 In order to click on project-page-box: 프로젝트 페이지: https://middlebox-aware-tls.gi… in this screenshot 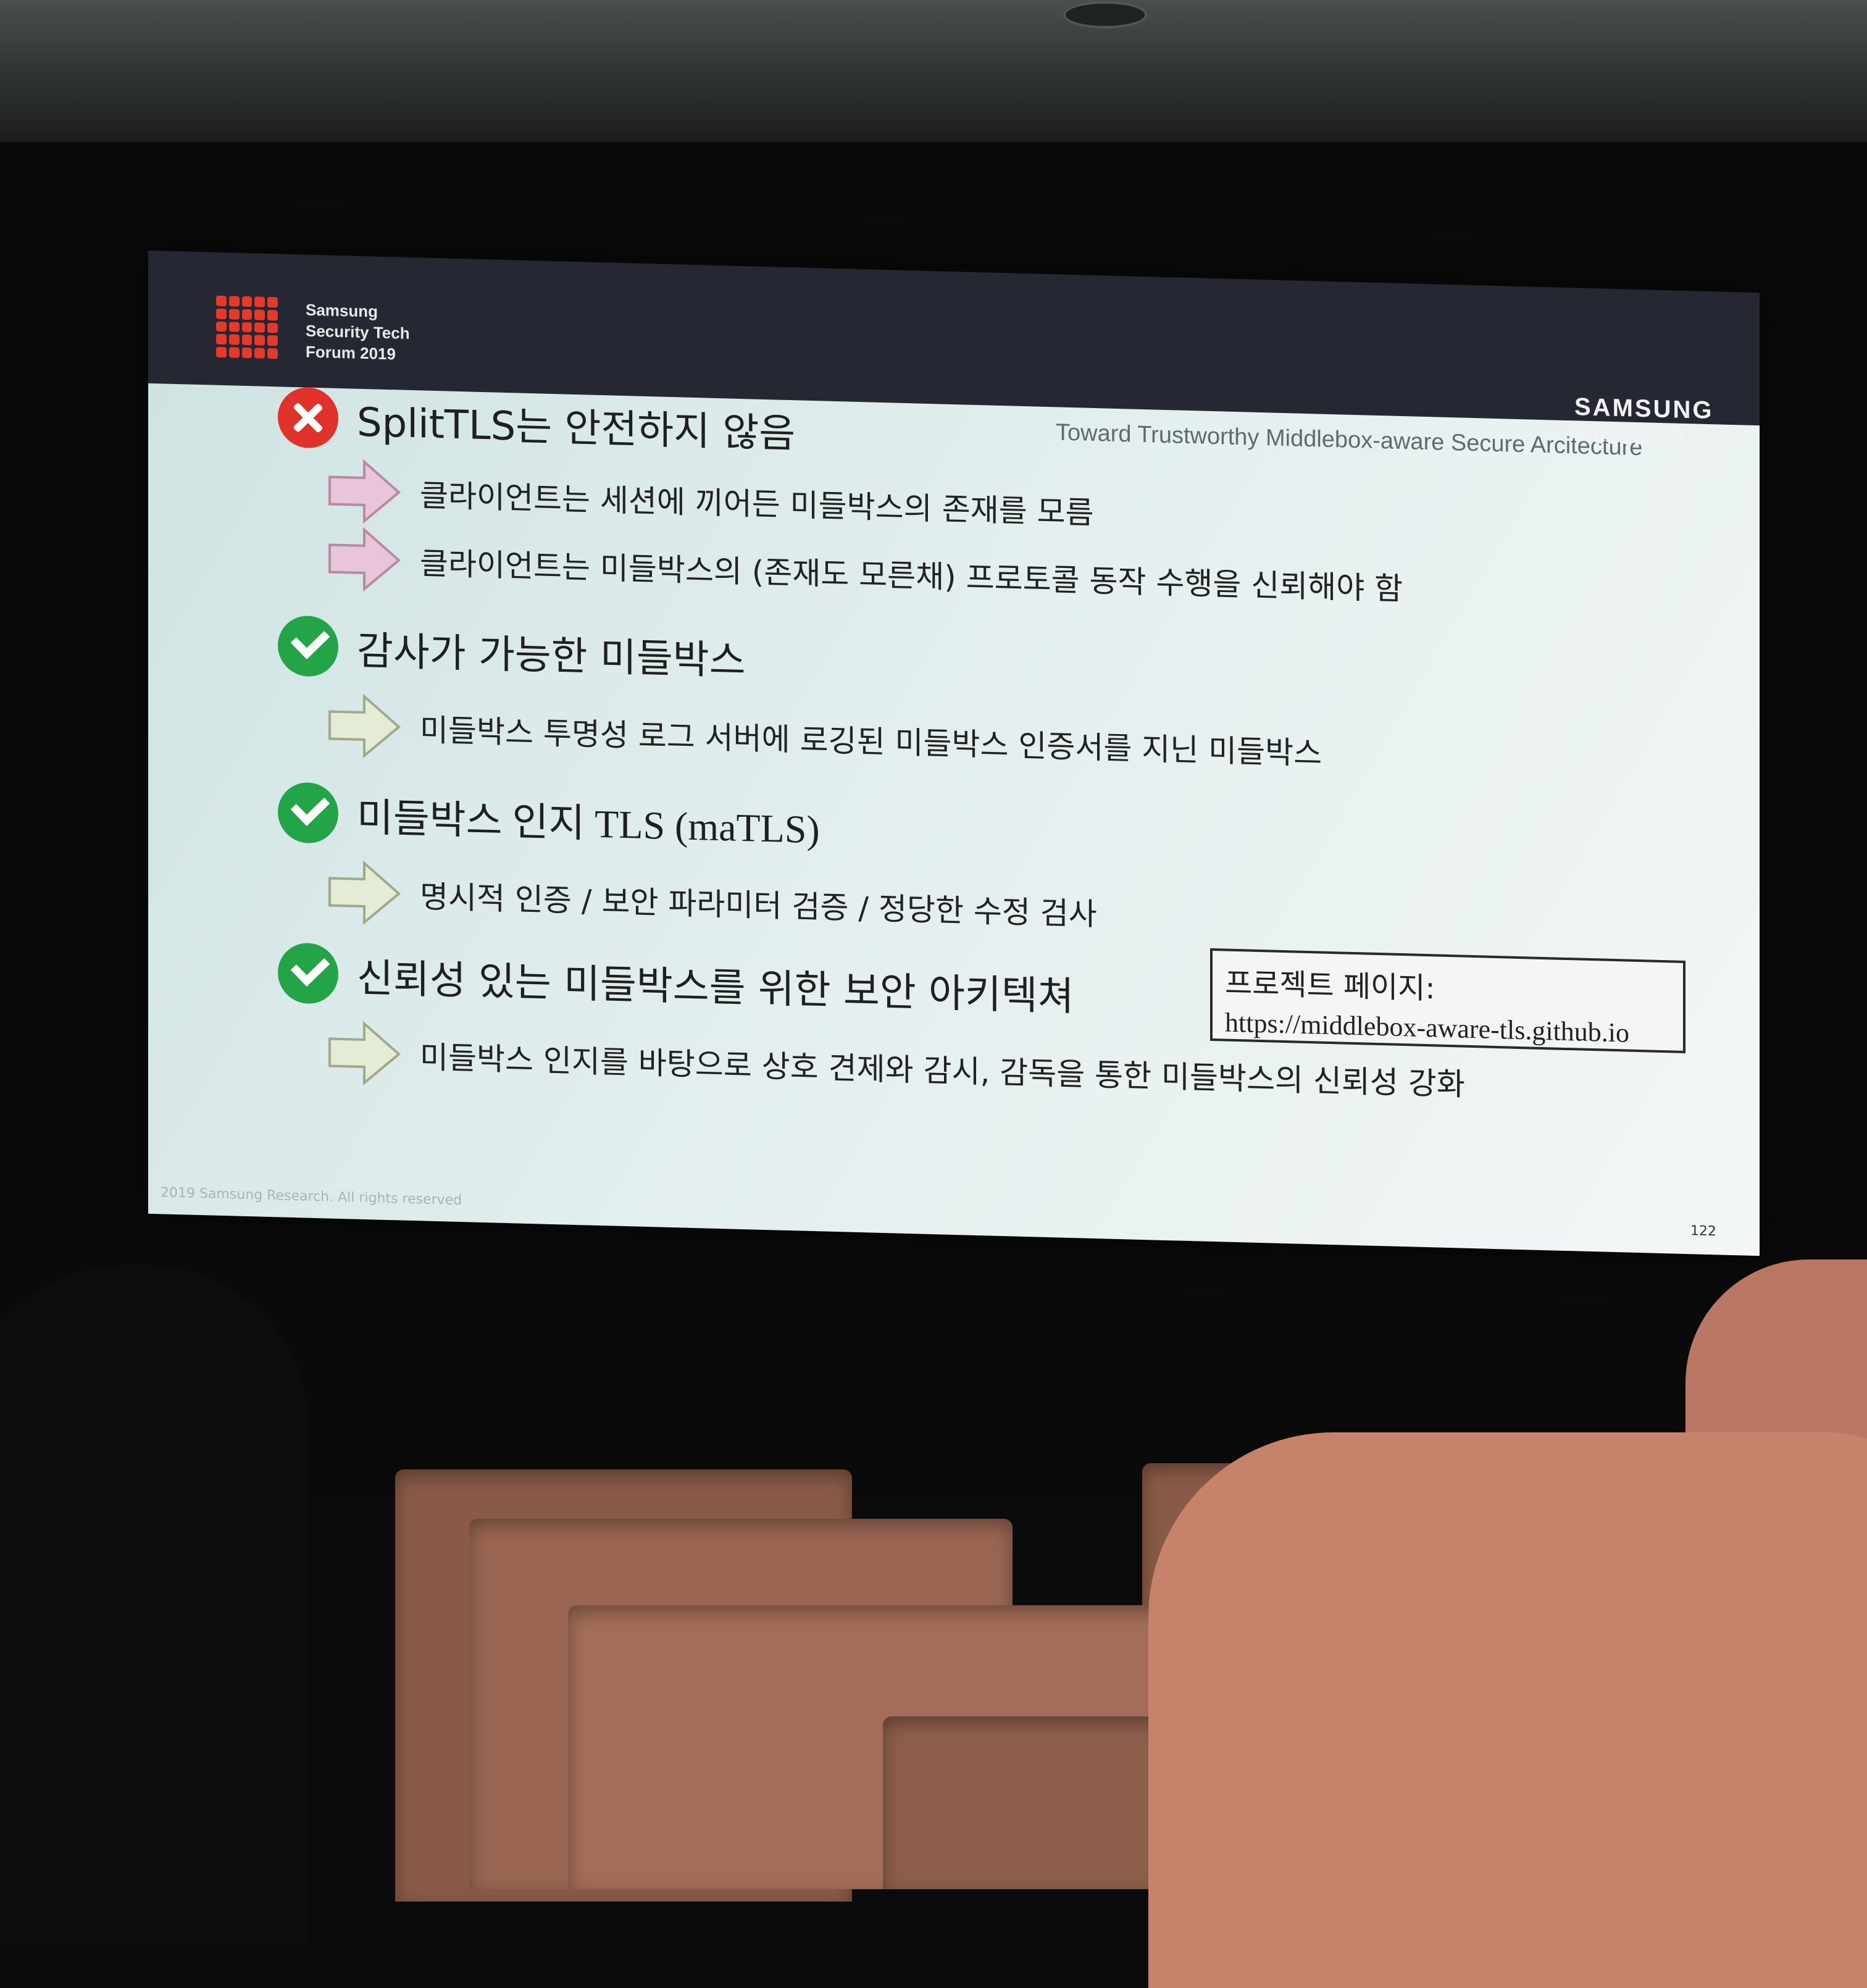, I will do `click(1447, 1001)`.